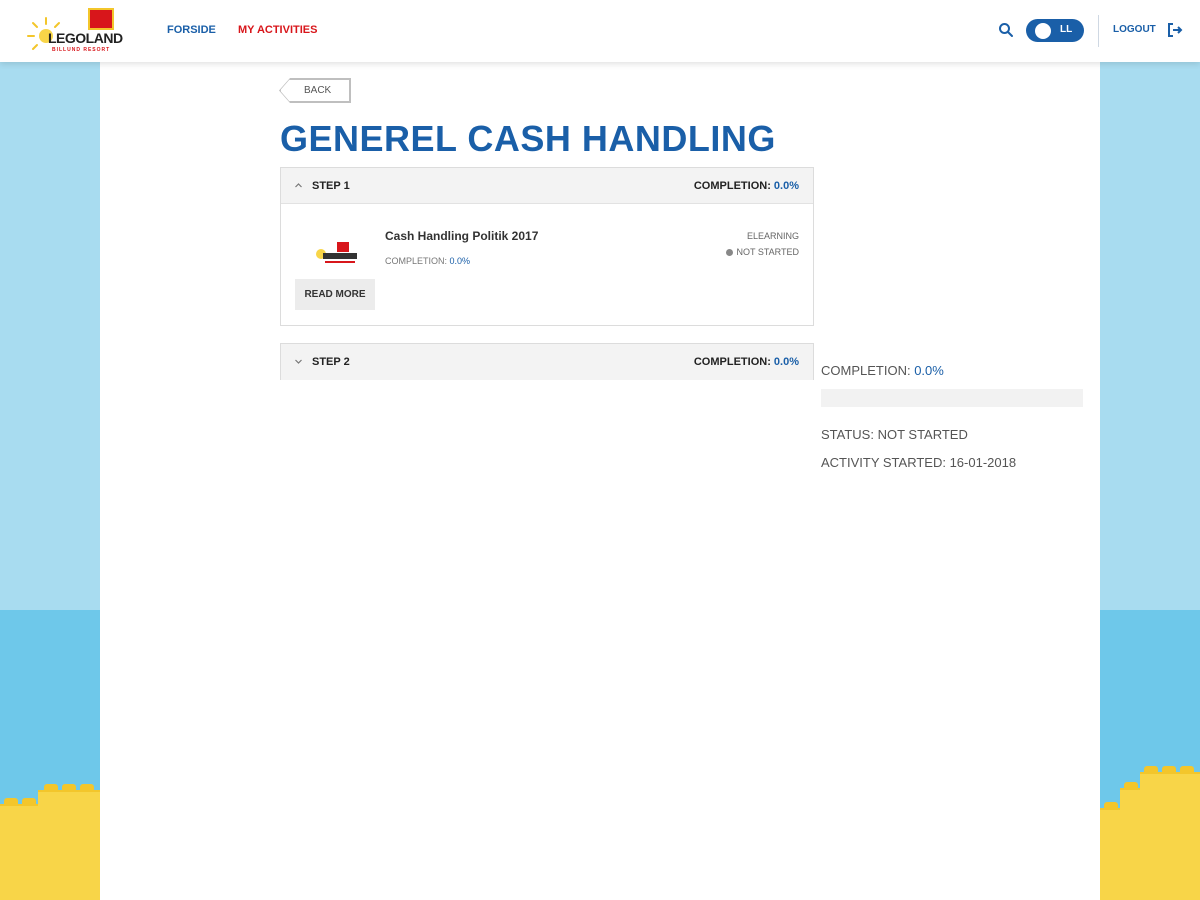  I want to click on toggle-knob, so click(1043, 31).